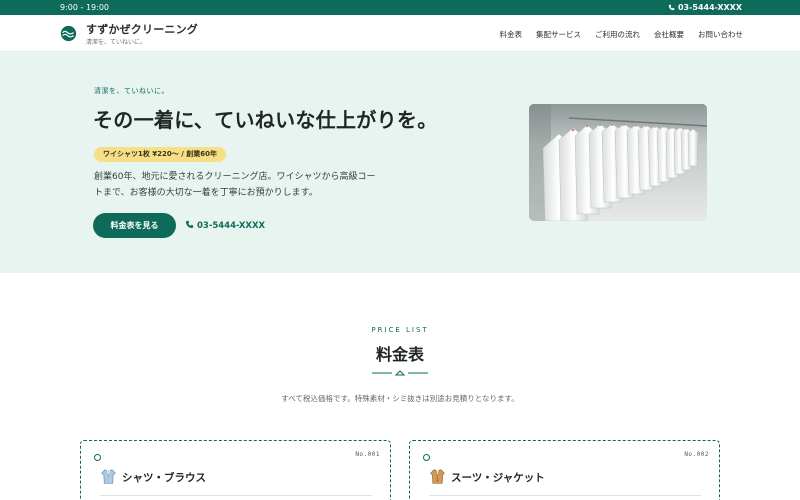 The height and width of the screenshot is (500, 800). What do you see at coordinates (235, 470) in the screenshot?
I see `price-card-shirts: No.001 シャツ・ブラウス` at bounding box center [235, 470].